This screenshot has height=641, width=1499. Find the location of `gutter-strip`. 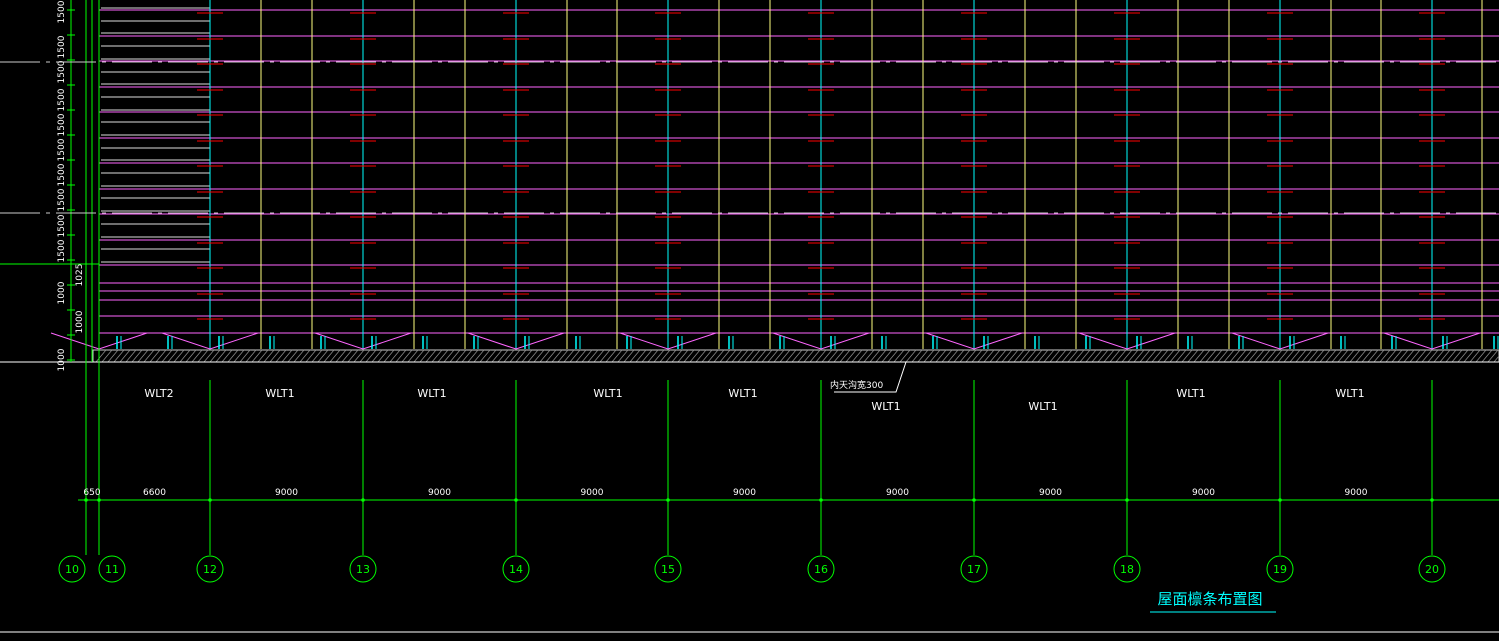

gutter-strip is located at coordinates (795, 356).